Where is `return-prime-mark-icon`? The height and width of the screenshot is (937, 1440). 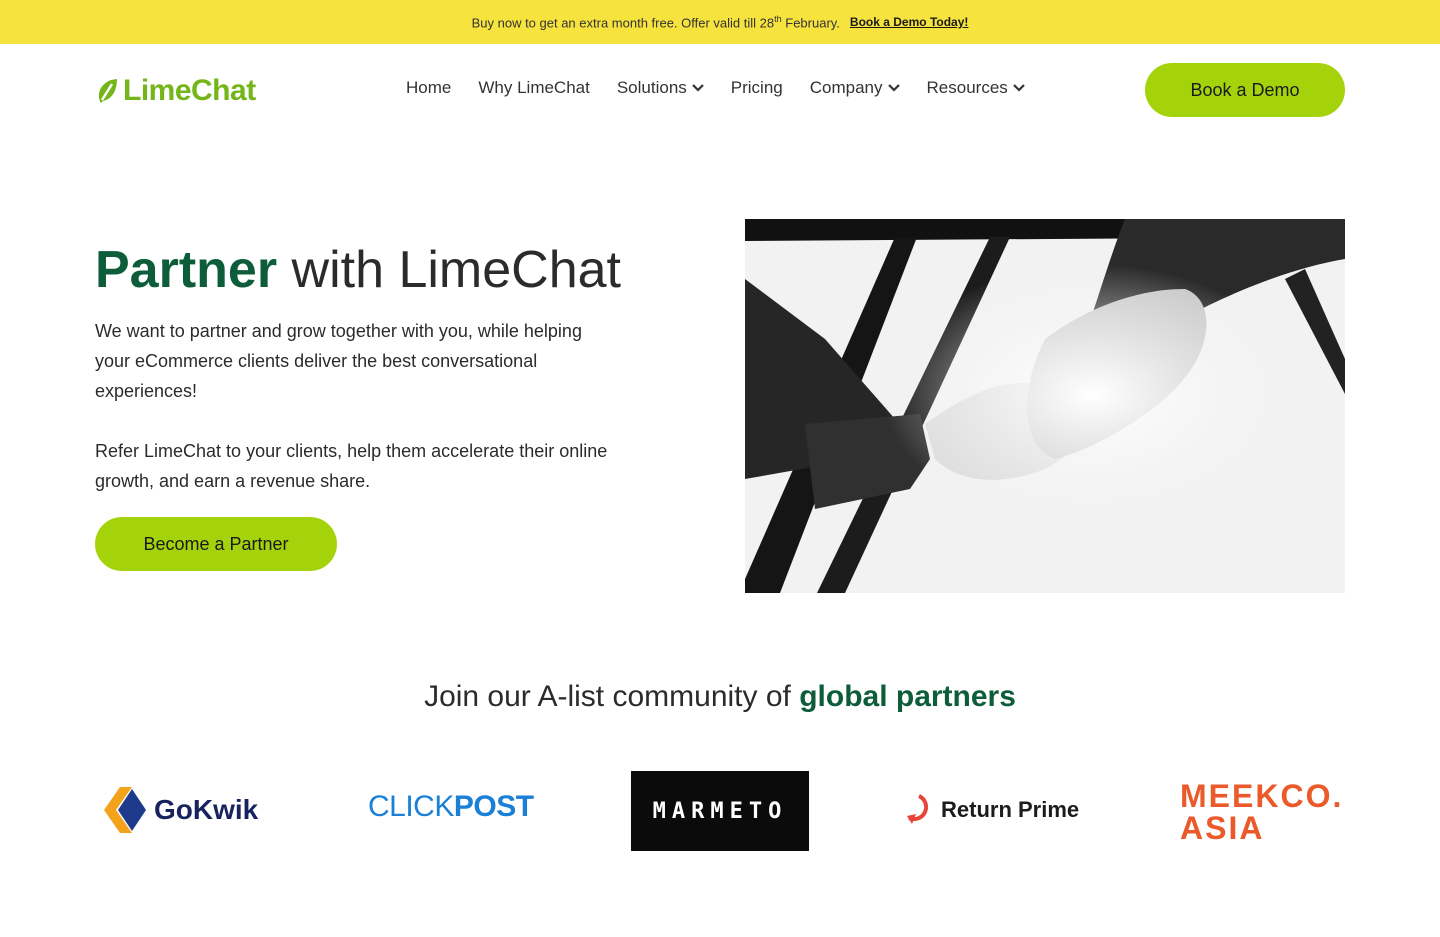
return-prime-mark-icon is located at coordinates (918, 809).